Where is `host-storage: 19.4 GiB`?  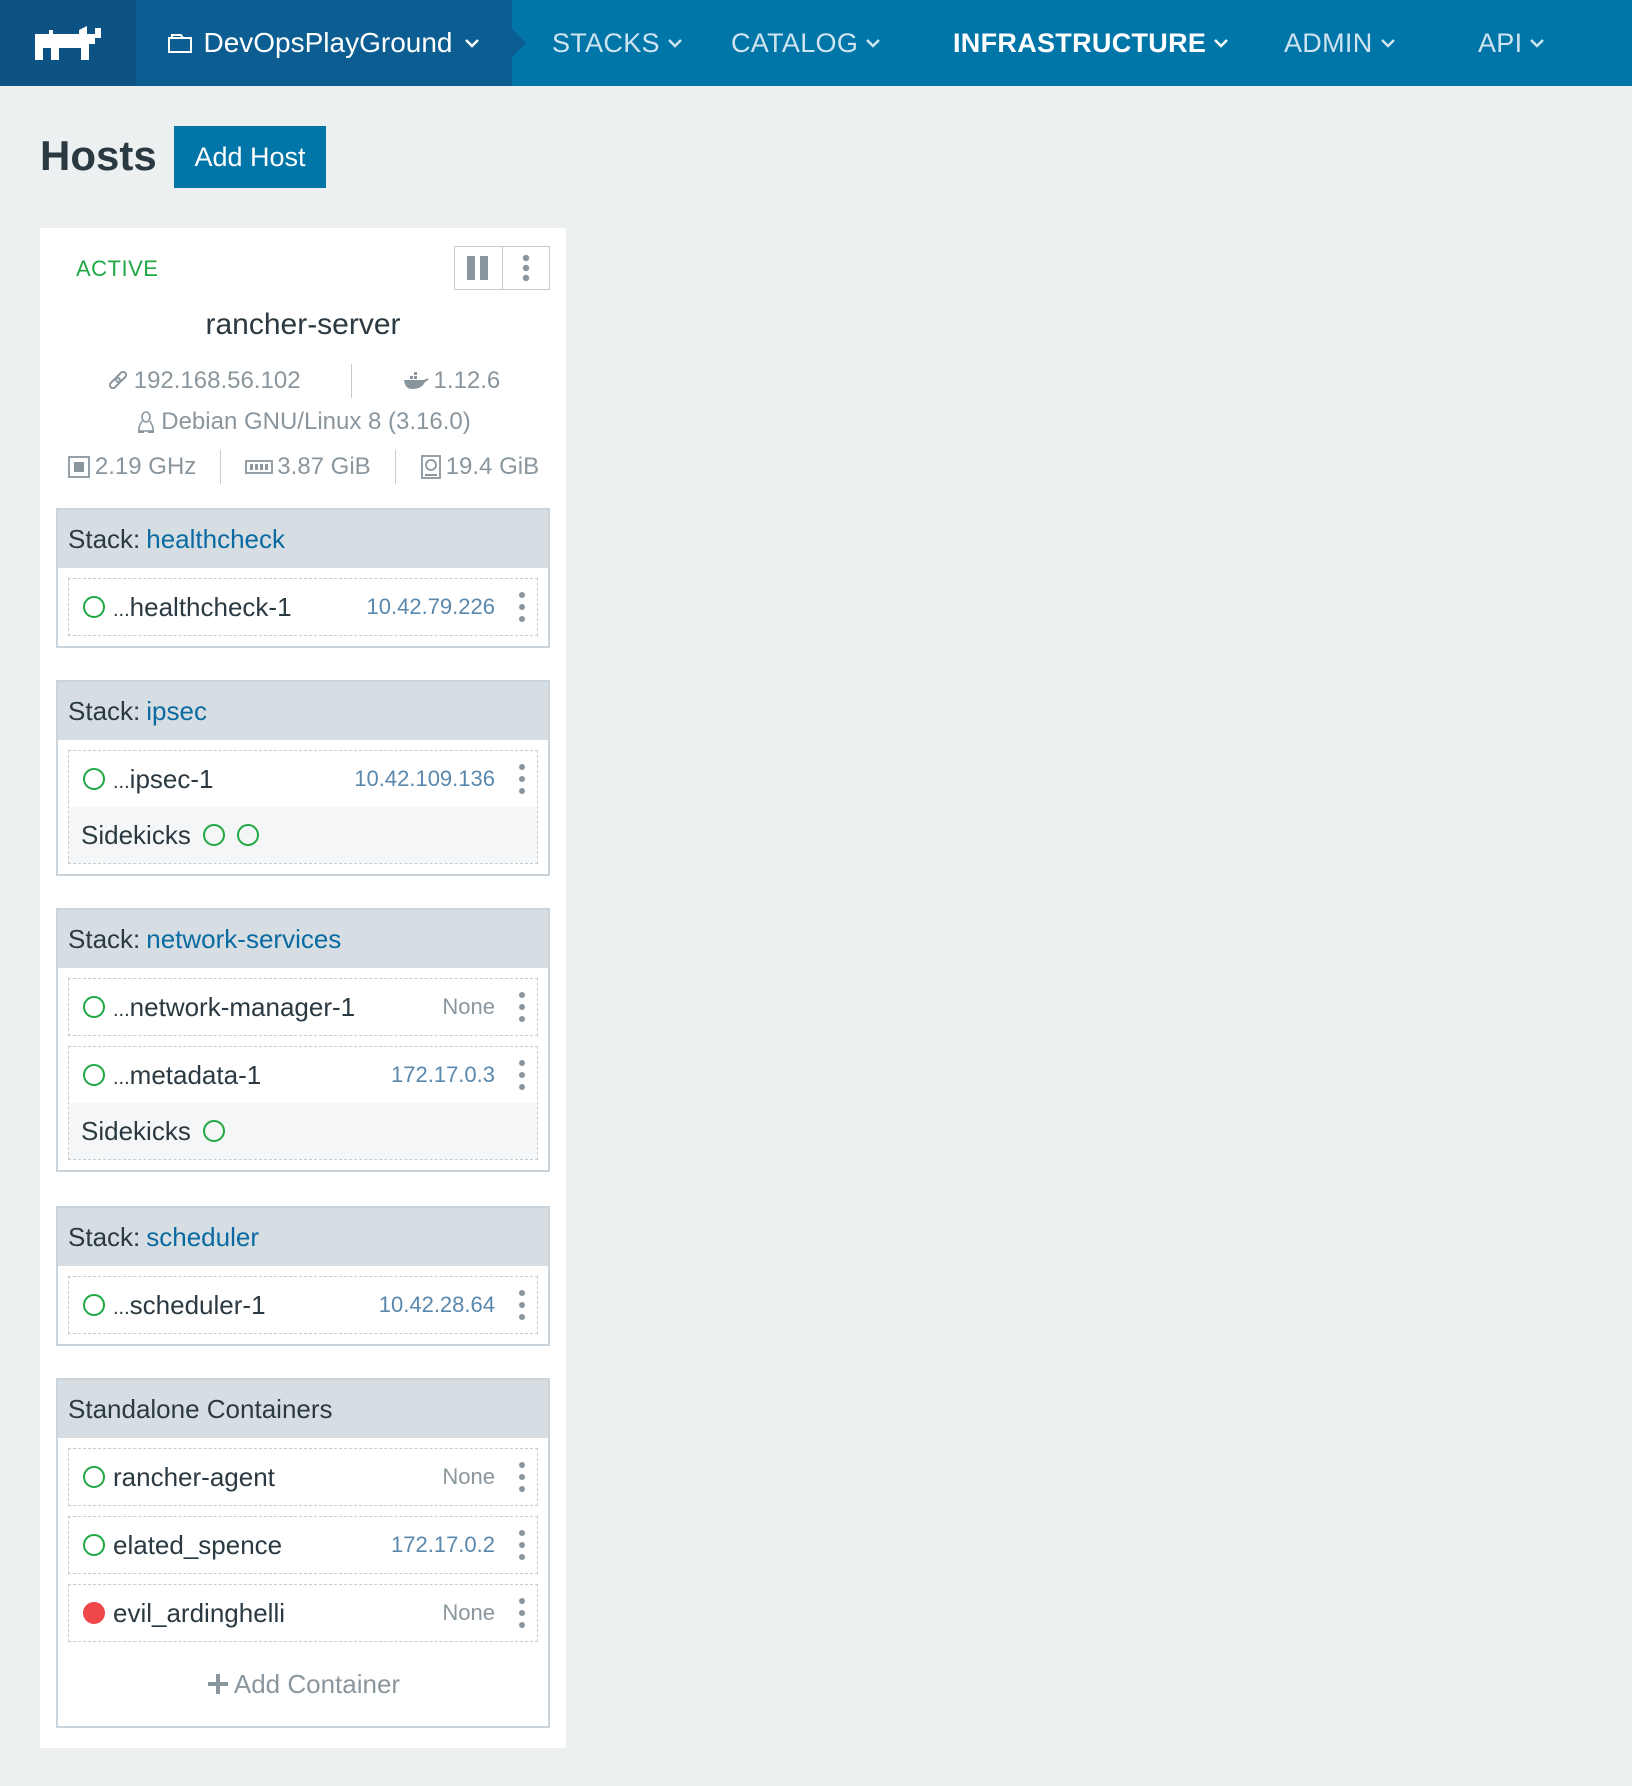
host-storage: 19.4 GiB is located at coordinates (479, 467).